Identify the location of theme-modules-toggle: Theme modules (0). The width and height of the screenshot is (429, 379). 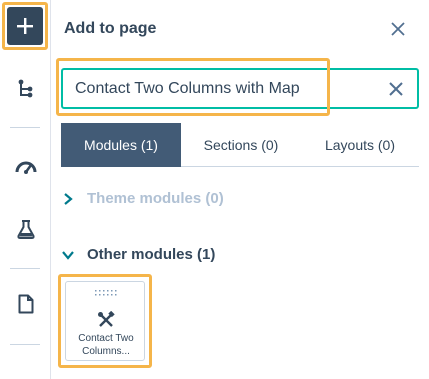
(142, 198).